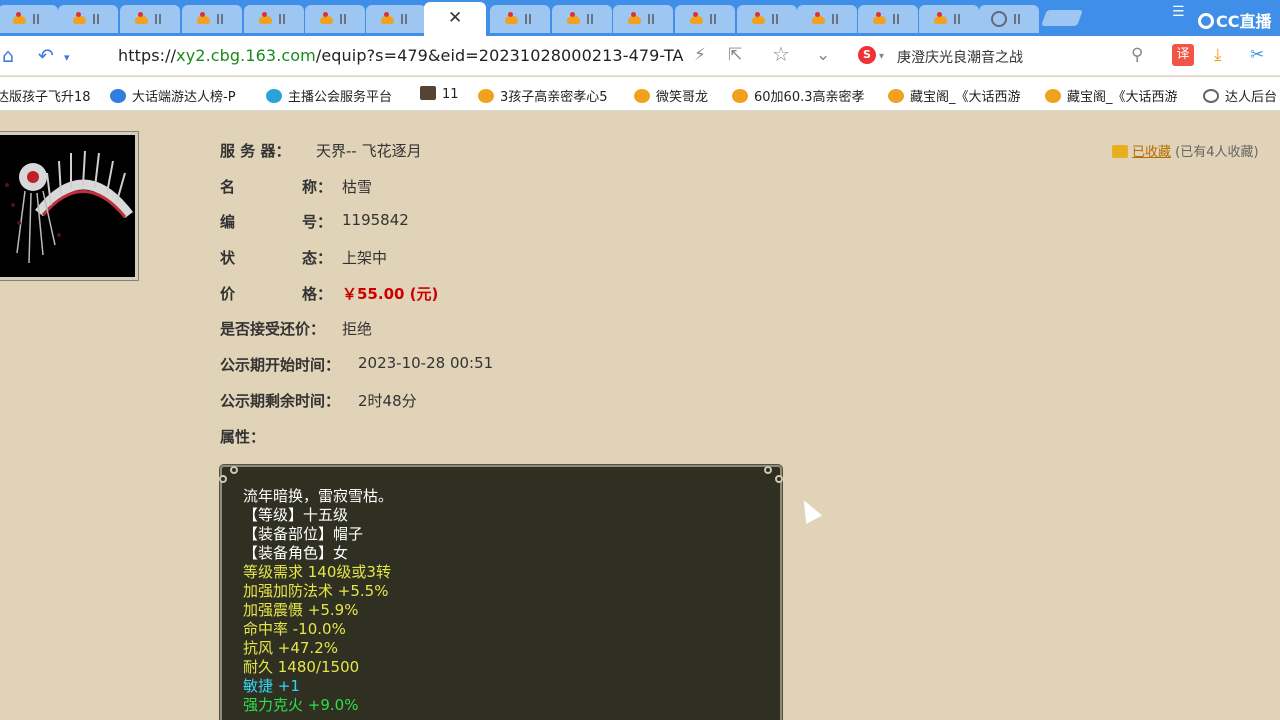 The height and width of the screenshot is (720, 1280). What do you see at coordinates (274, 96) in the screenshot?
I see `cloud-icon` at bounding box center [274, 96].